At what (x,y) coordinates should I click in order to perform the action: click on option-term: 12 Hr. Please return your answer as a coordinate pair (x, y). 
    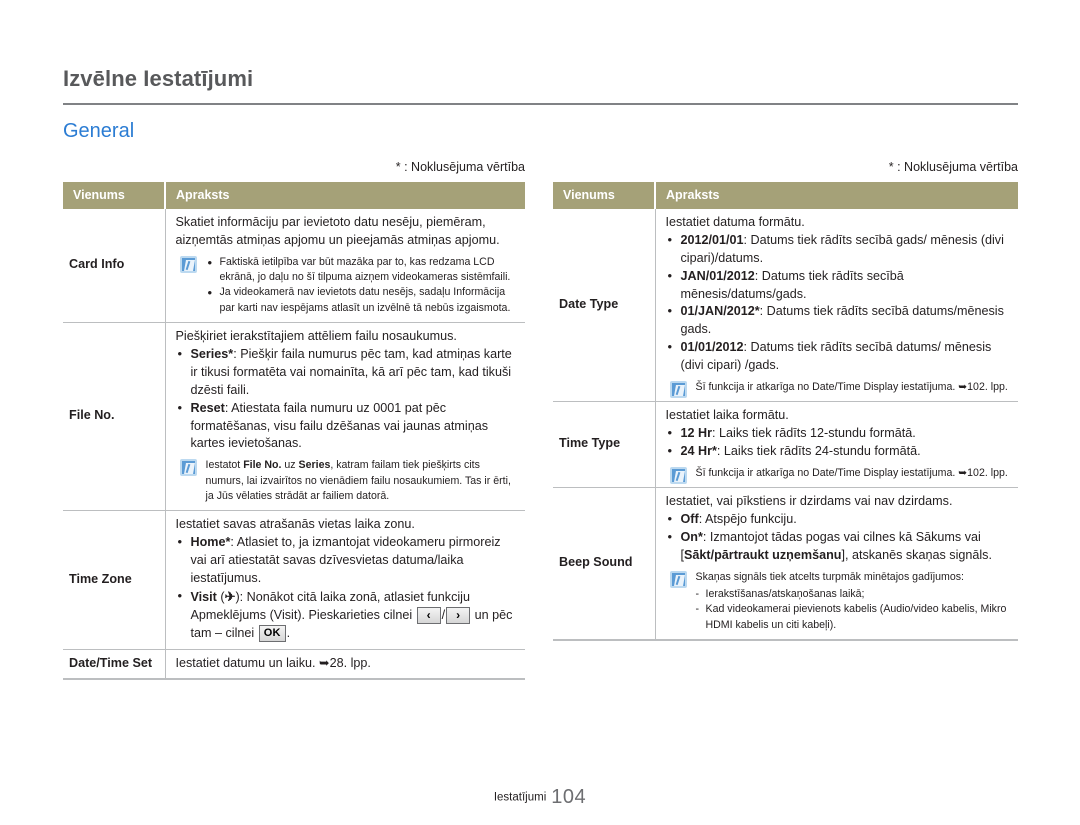
    Looking at the image, I should click on (696, 433).